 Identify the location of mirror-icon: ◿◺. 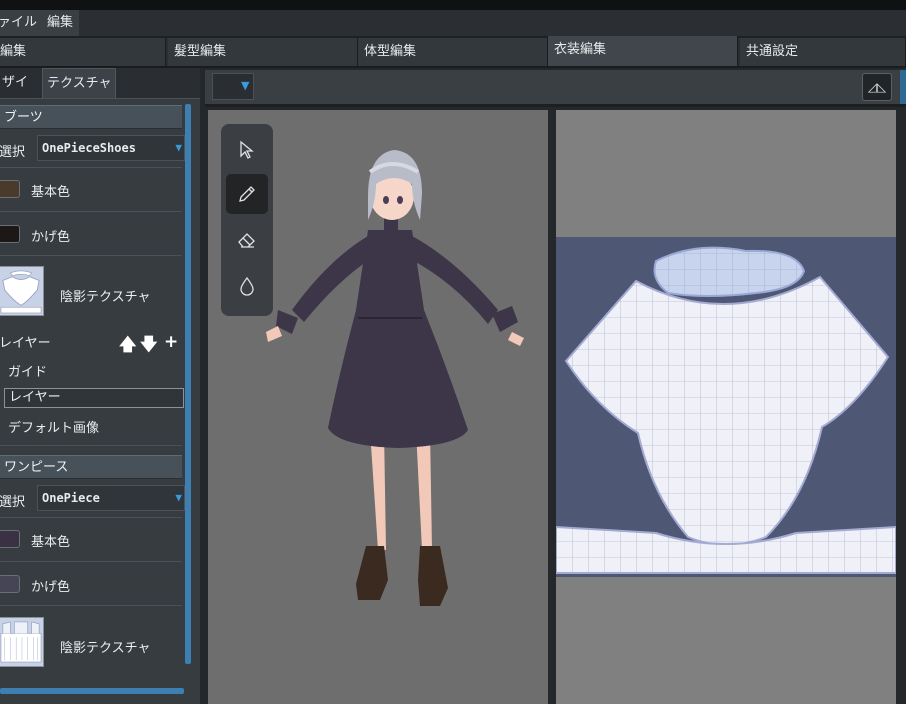
(877, 87).